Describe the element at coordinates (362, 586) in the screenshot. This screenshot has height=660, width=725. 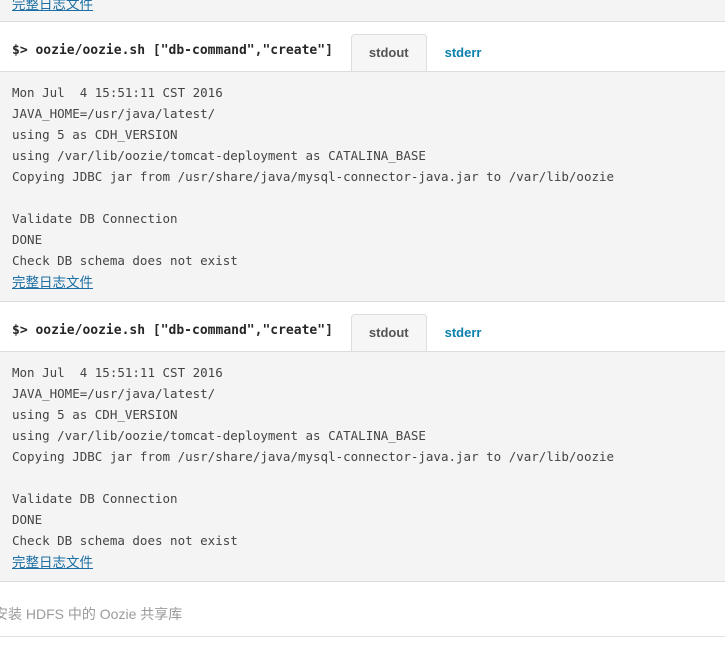
I see `section-gap` at that location.